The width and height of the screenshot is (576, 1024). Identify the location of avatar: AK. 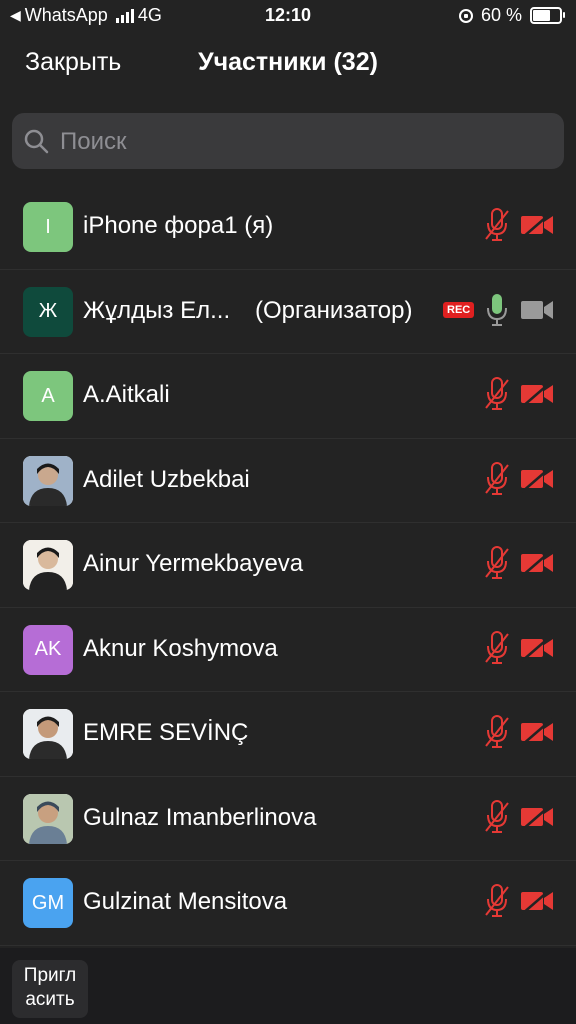
(48, 649).